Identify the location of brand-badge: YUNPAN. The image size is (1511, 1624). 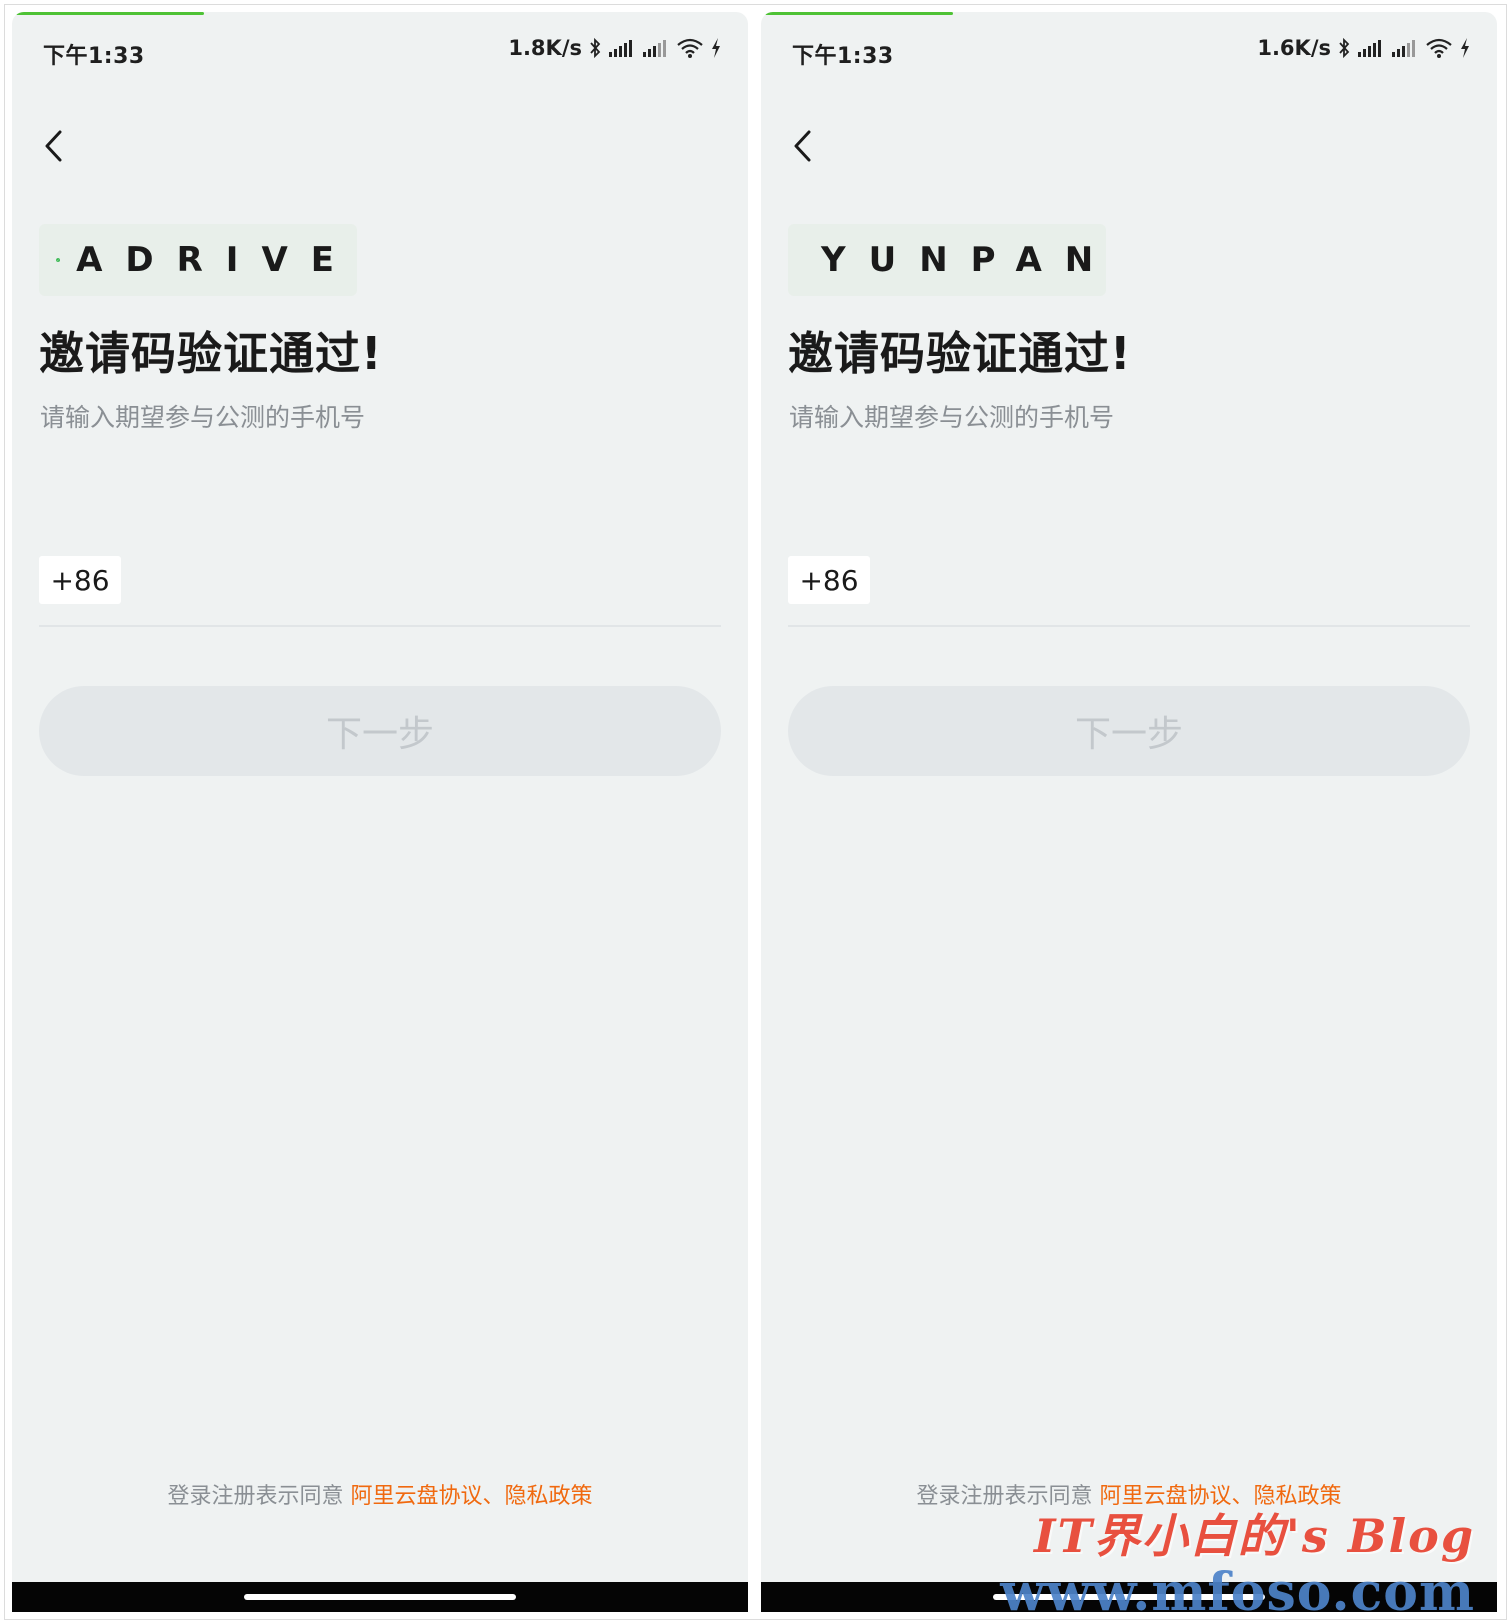
(947, 260).